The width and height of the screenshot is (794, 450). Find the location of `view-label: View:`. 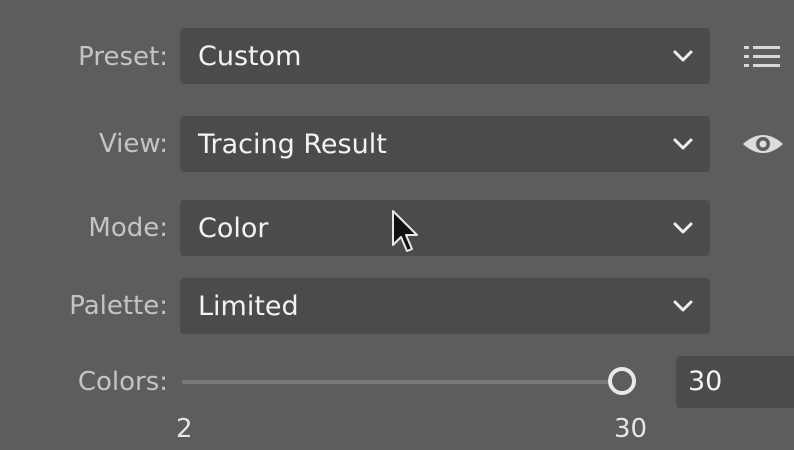

view-label: View: is located at coordinates (133, 144).